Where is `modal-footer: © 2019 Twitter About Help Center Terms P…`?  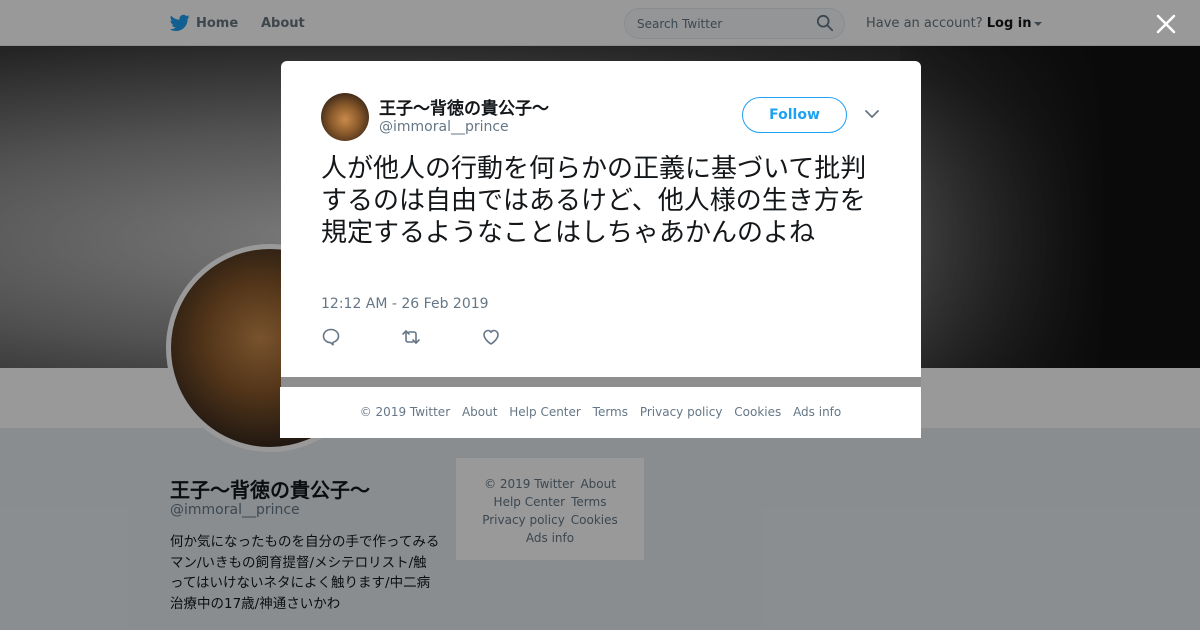
modal-footer: © 2019 Twitter About Help Center Terms P… is located at coordinates (600, 412).